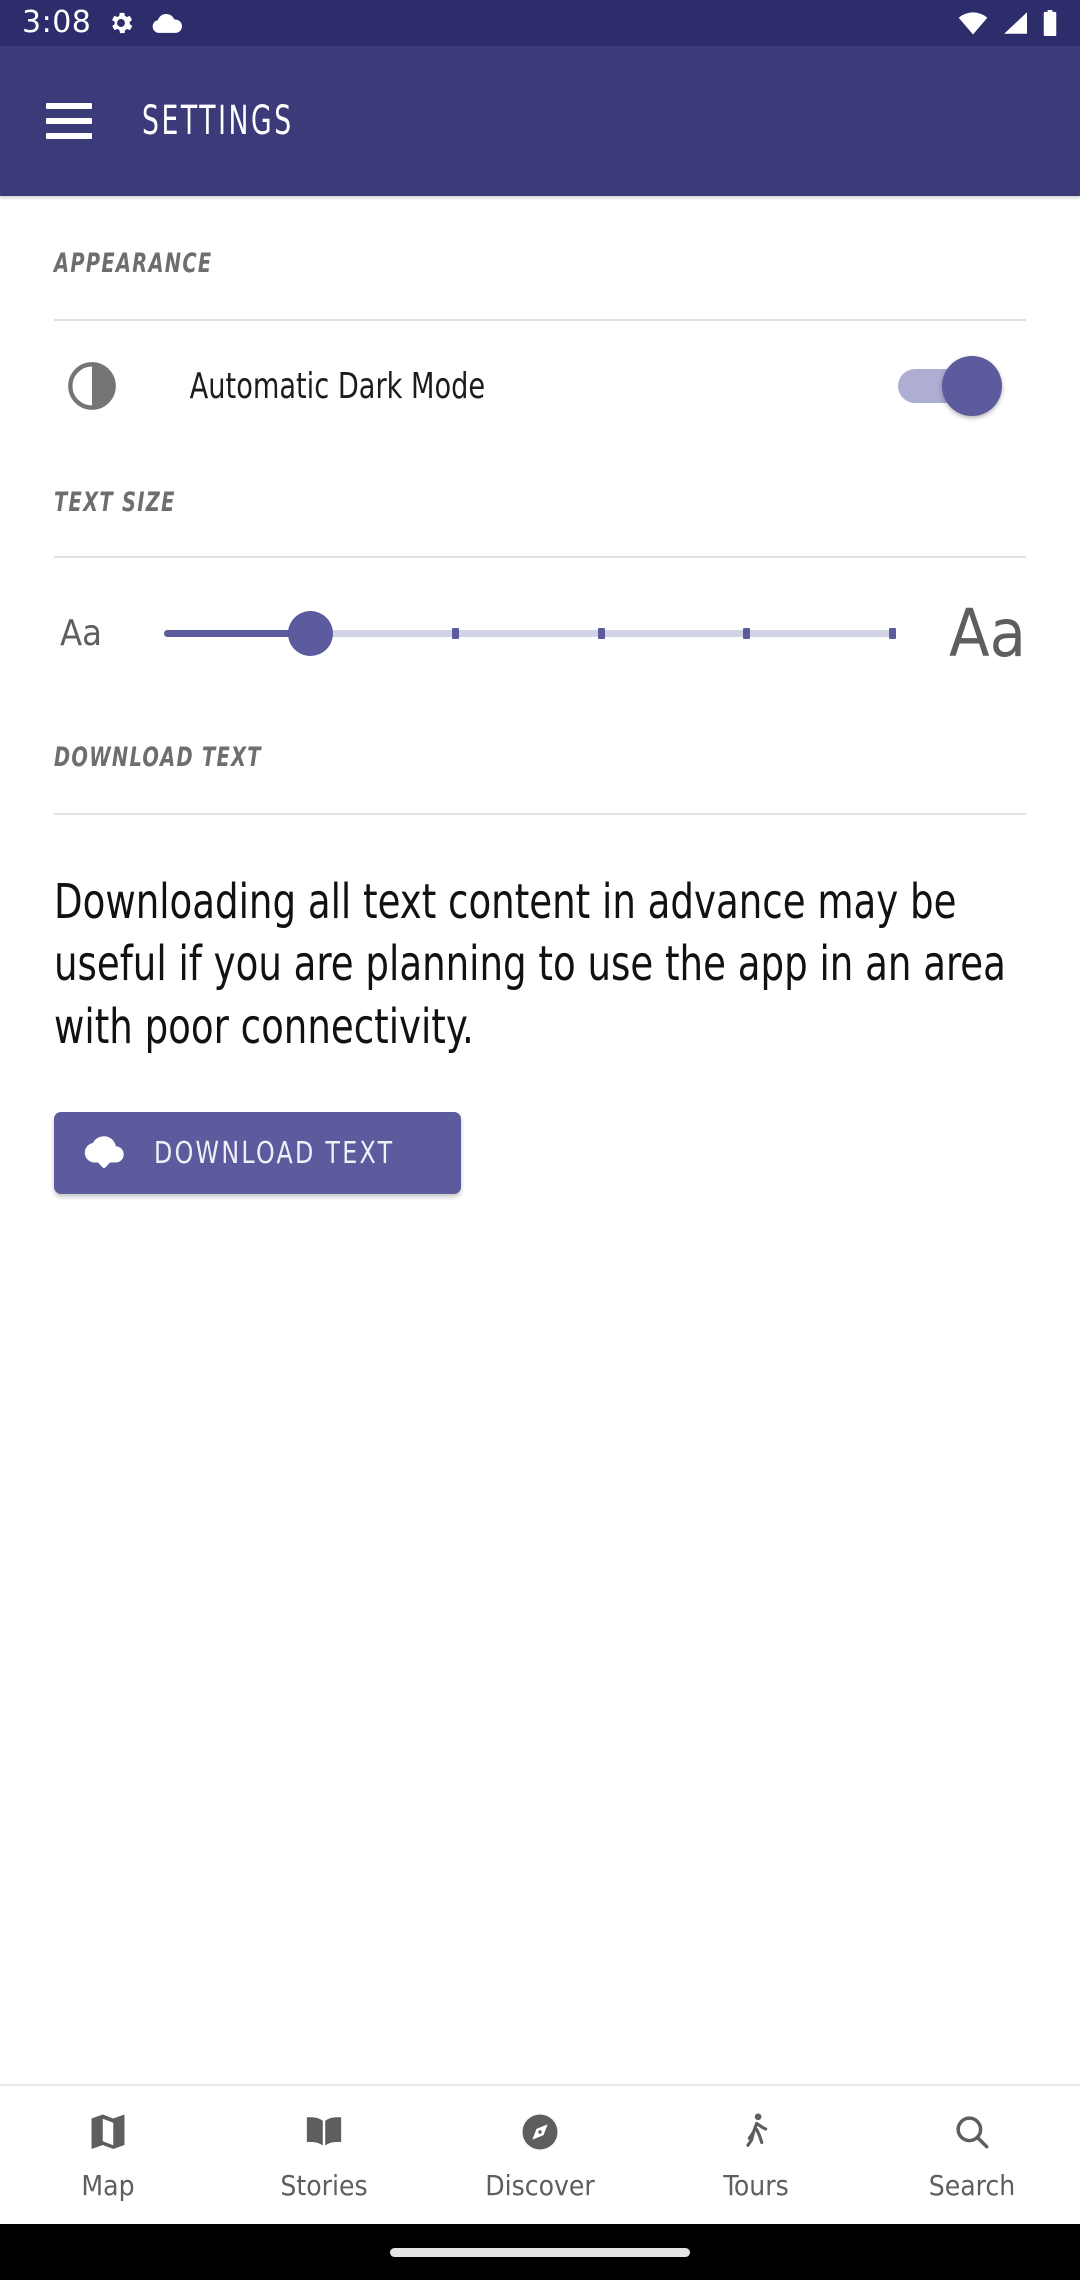  What do you see at coordinates (158, 757) in the screenshot?
I see `section-heading-download-text: DOWNLOAD TEXT` at bounding box center [158, 757].